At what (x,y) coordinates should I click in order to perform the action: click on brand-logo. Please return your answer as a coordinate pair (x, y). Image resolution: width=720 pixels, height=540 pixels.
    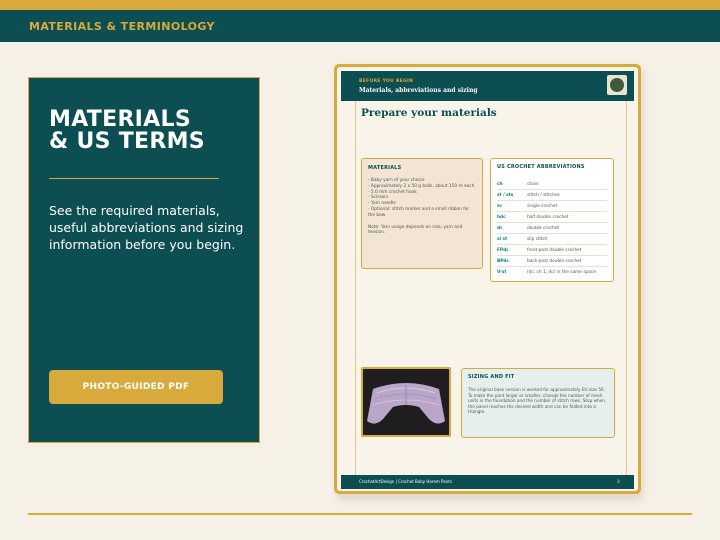
    Looking at the image, I should click on (617, 85).